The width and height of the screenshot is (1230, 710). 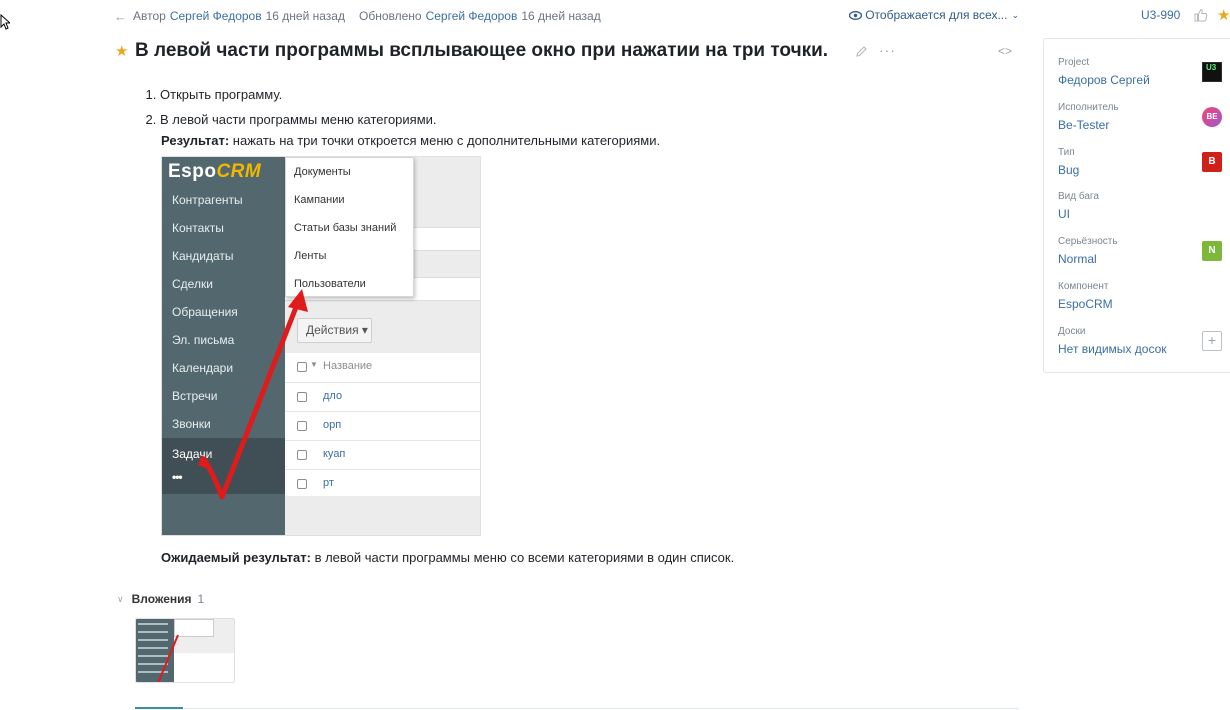 I want to click on back-arrow-icon: ←, so click(x=120, y=16).